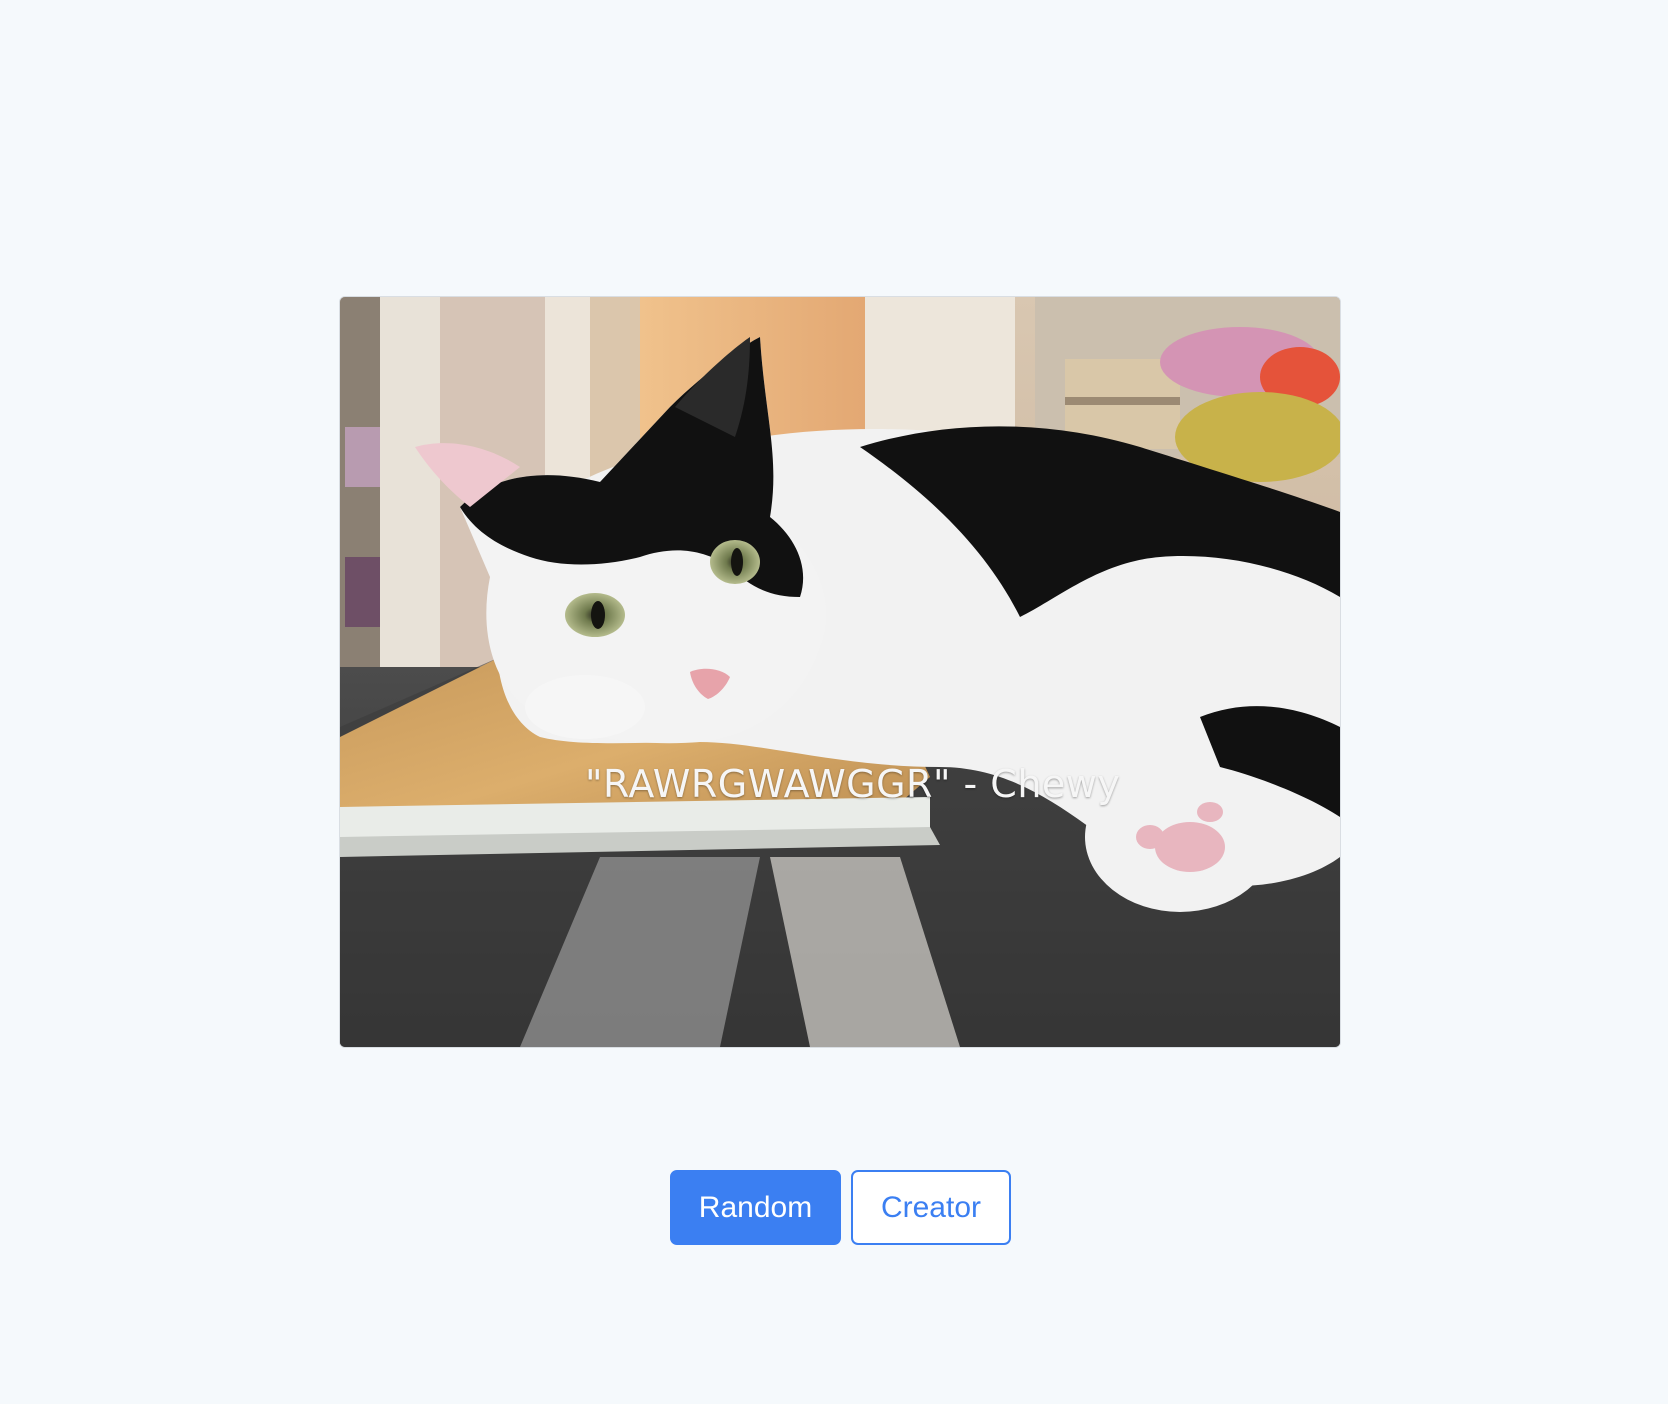 Image resolution: width=1668 pixels, height=1404 pixels. What do you see at coordinates (931, 1207) in the screenshot?
I see `creator-button: Creator` at bounding box center [931, 1207].